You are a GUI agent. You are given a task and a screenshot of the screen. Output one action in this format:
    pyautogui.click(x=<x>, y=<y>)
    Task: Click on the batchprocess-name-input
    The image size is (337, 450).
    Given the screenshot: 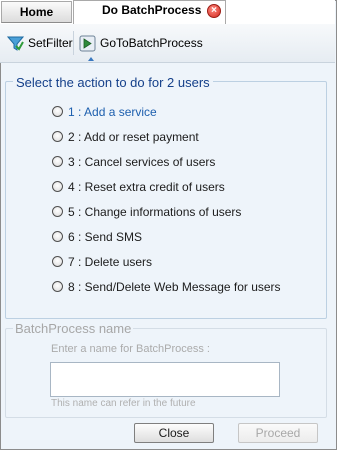 What is the action you would take?
    pyautogui.click(x=165, y=379)
    